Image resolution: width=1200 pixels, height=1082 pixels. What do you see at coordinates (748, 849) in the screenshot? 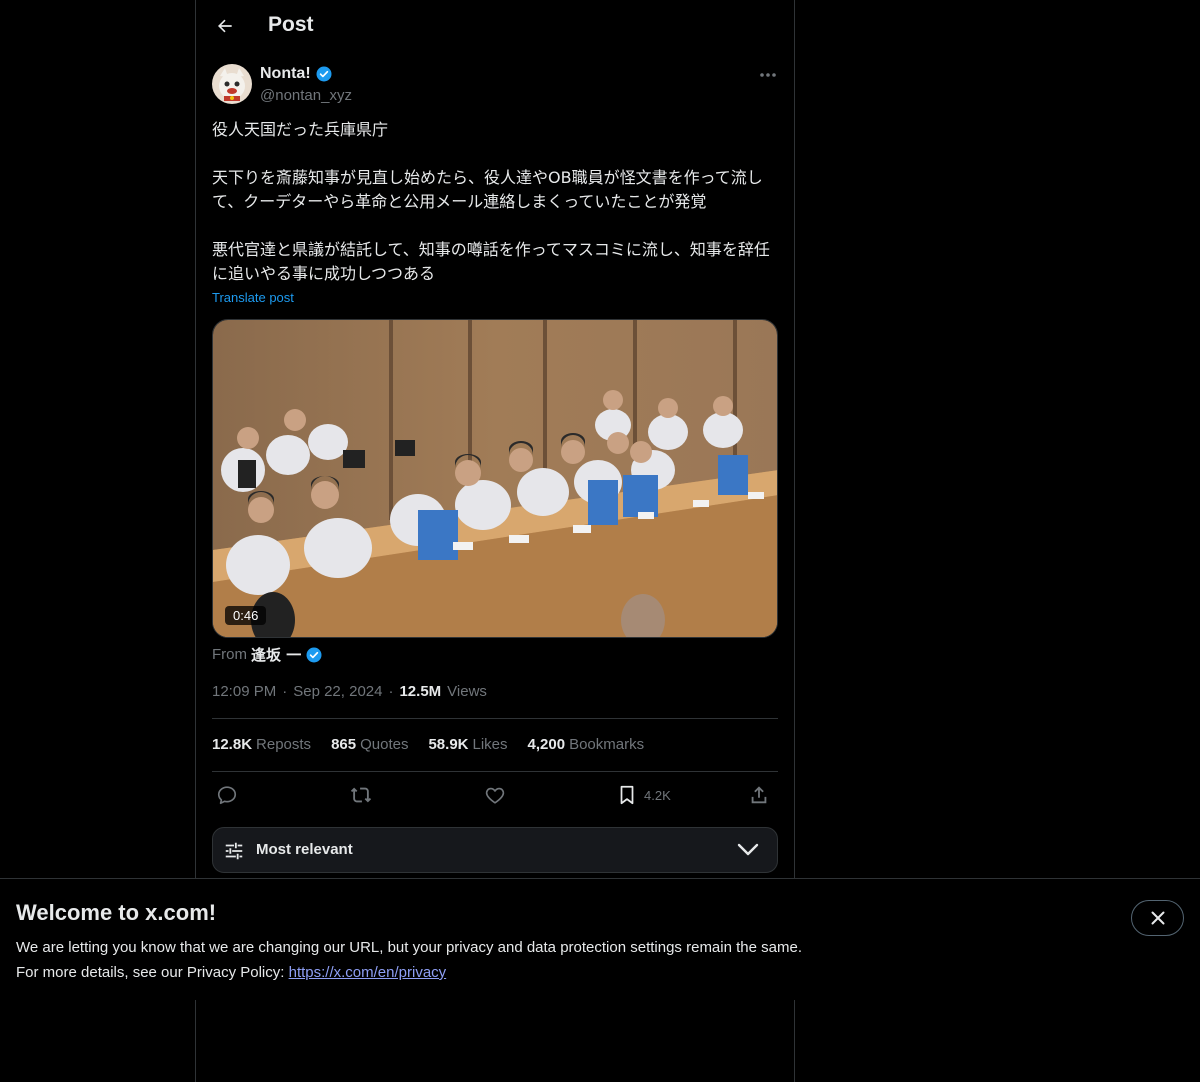
I see `chevron-down-icon` at bounding box center [748, 849].